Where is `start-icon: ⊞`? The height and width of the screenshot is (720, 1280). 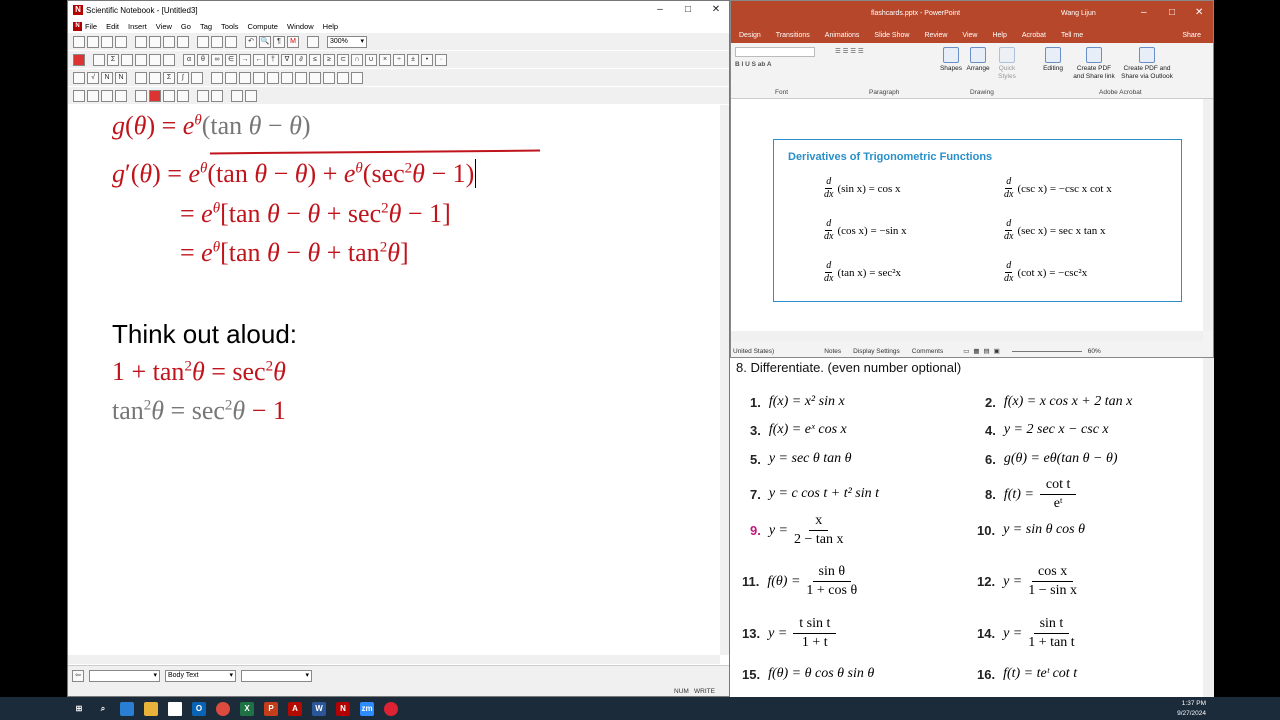
start-icon: ⊞ is located at coordinates (79, 709).